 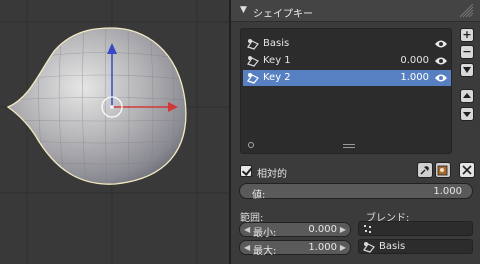 I want to click on key-name: Key 1, so click(x=277, y=60).